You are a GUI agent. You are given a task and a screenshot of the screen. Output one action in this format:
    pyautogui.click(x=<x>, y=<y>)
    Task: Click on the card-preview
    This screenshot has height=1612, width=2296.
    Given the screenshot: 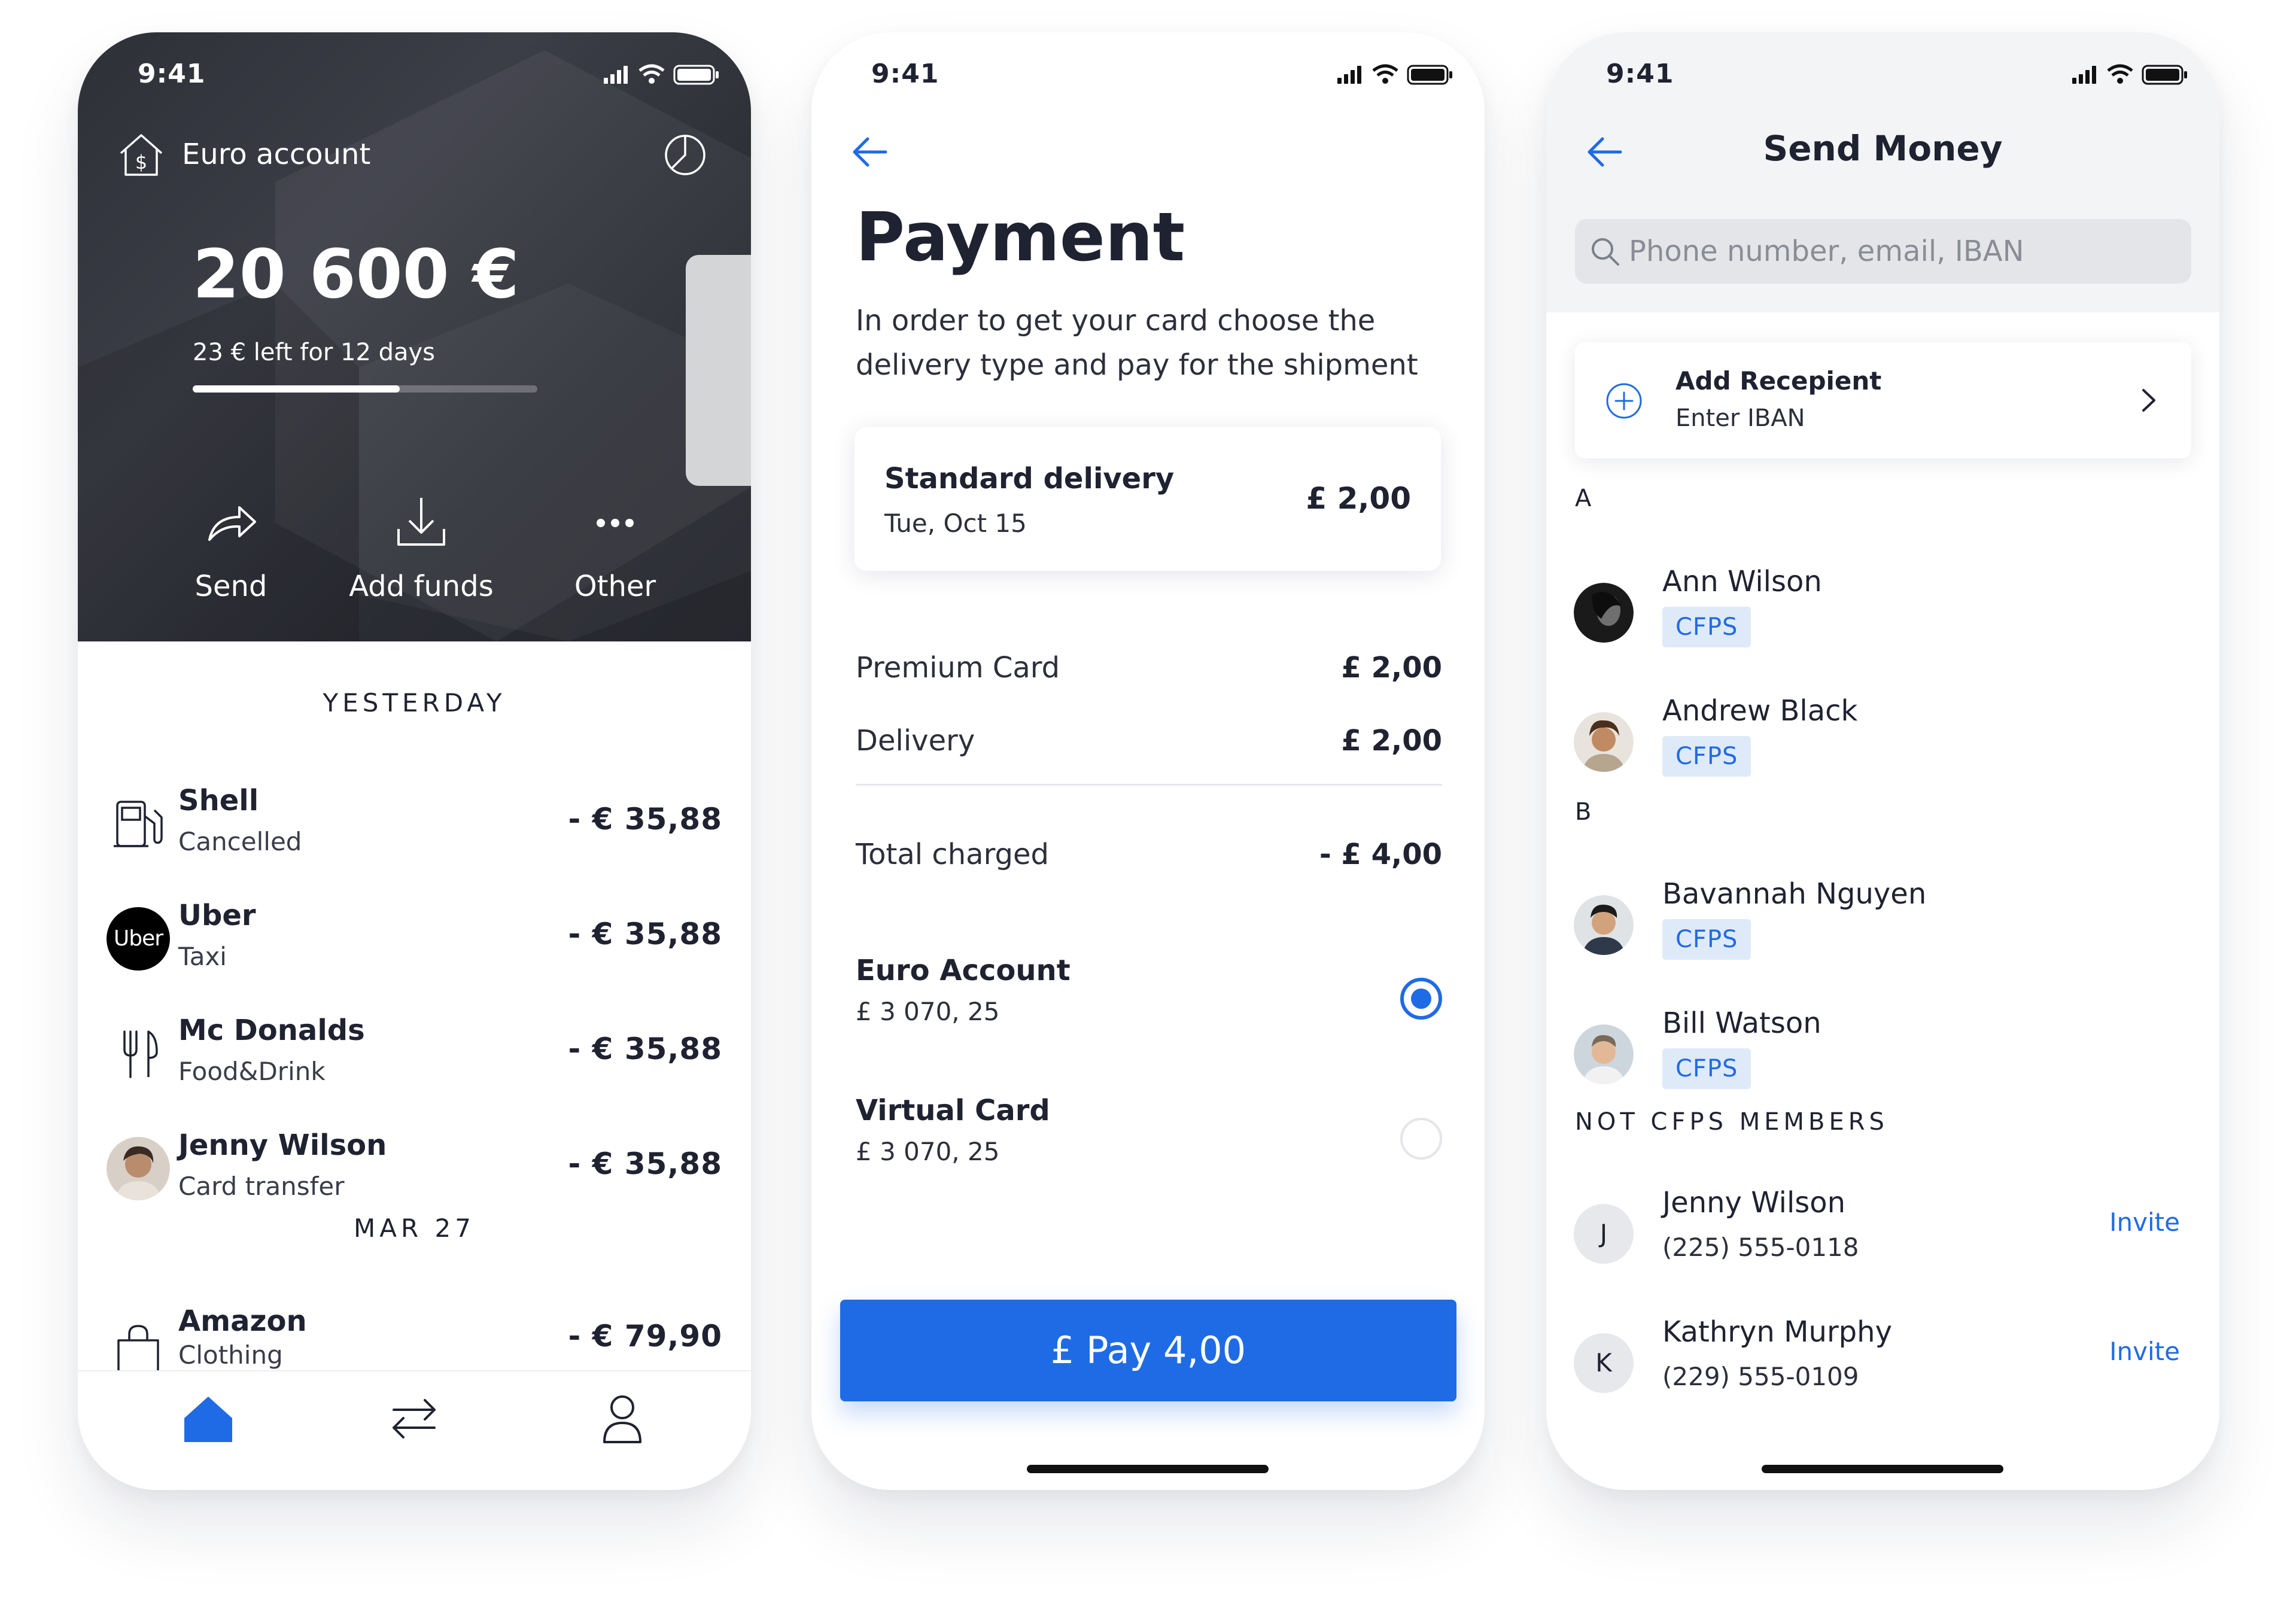 What is the action you would take?
    pyautogui.click(x=719, y=370)
    